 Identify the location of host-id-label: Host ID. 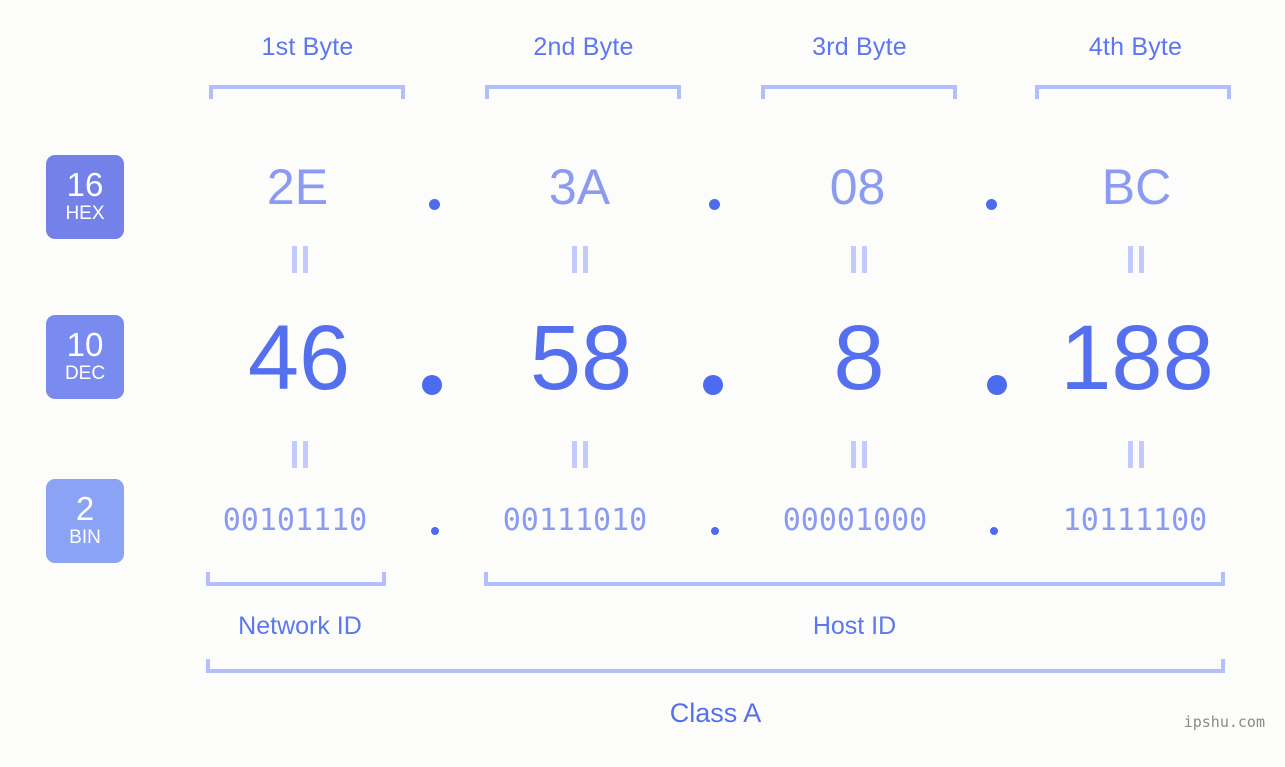
(854, 626).